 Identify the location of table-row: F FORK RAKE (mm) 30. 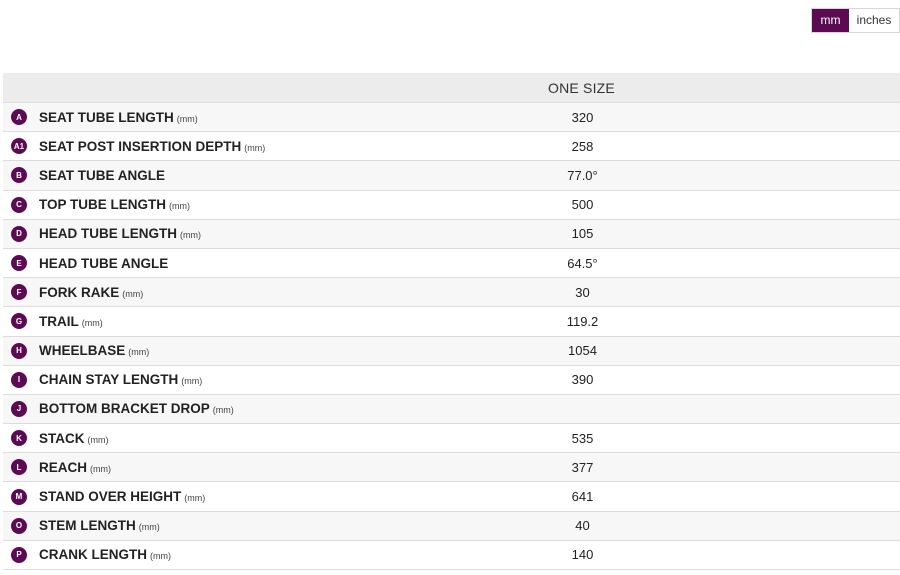
(451, 293).